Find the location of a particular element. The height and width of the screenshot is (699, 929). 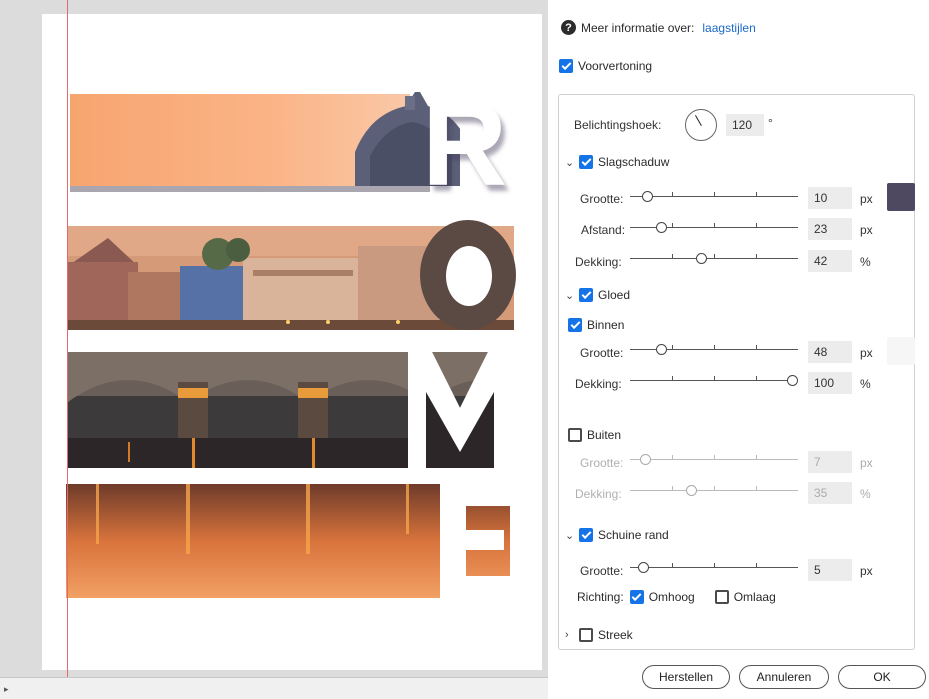

shadow-color-swatch is located at coordinates (901, 197).